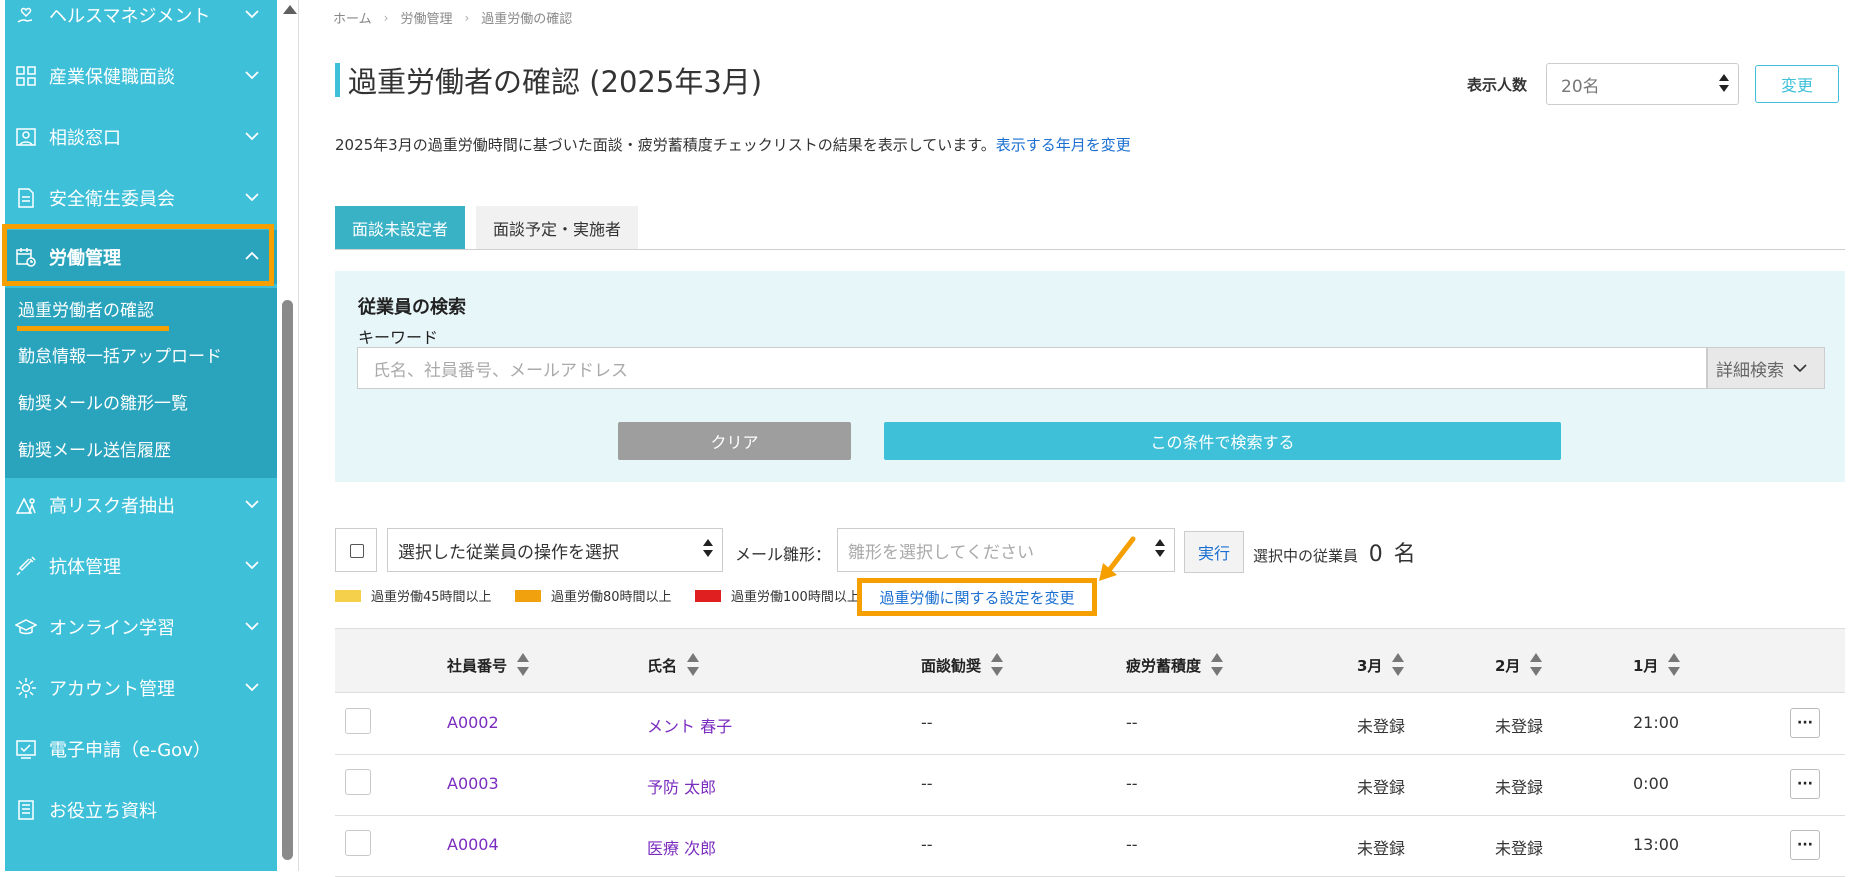  Describe the element at coordinates (962, 665) in the screenshot. I see `column-header-interview: 面談勧奨` at that location.